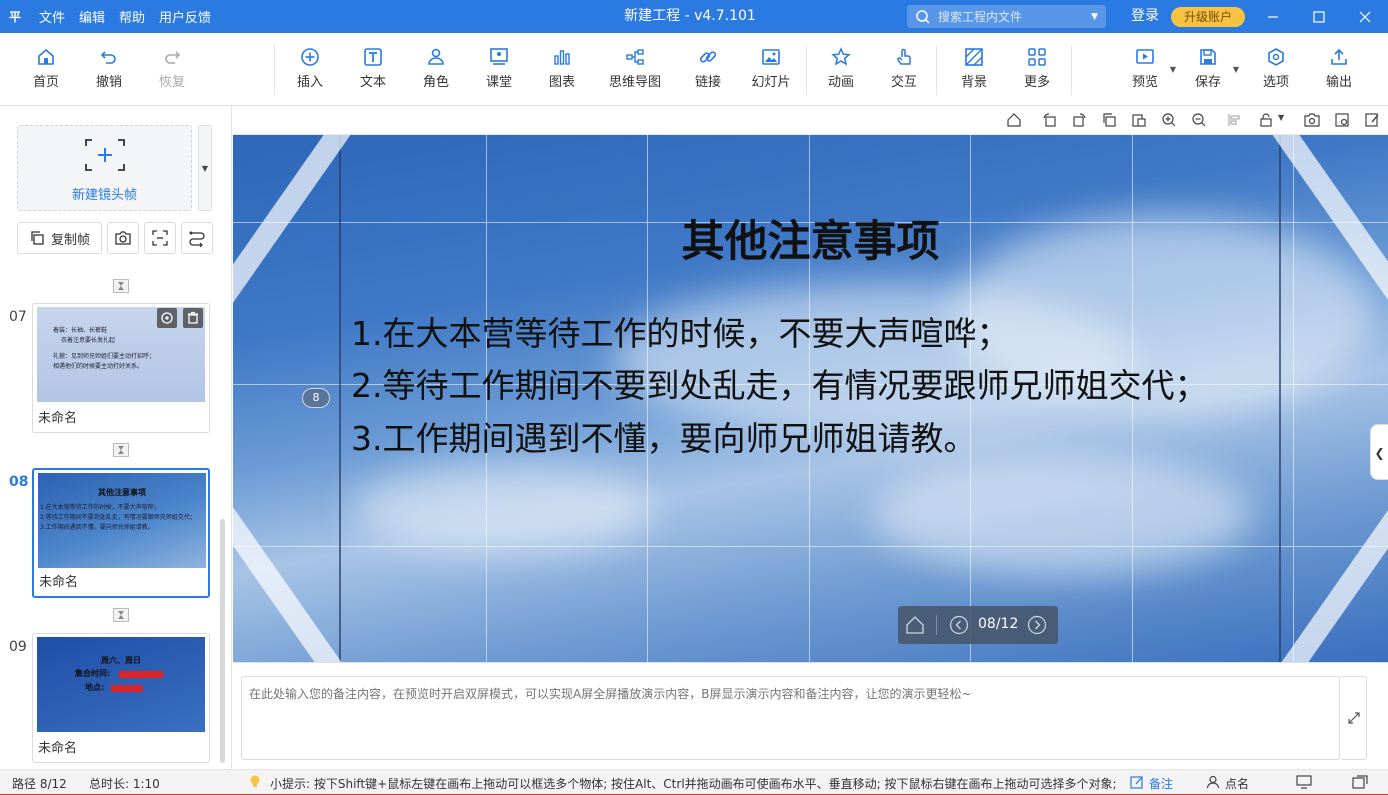  I want to click on menu-help: 帮助, so click(132, 16).